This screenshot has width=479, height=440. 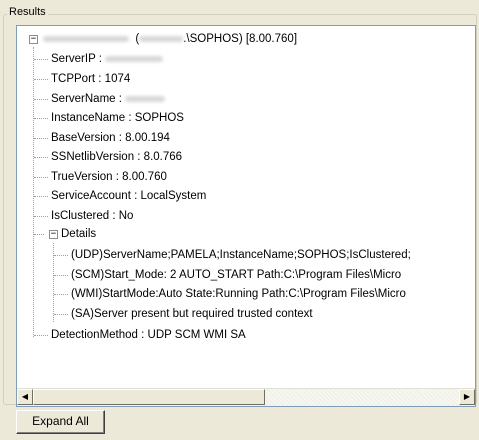 I want to click on collapse-details-icon: −, so click(x=53, y=234).